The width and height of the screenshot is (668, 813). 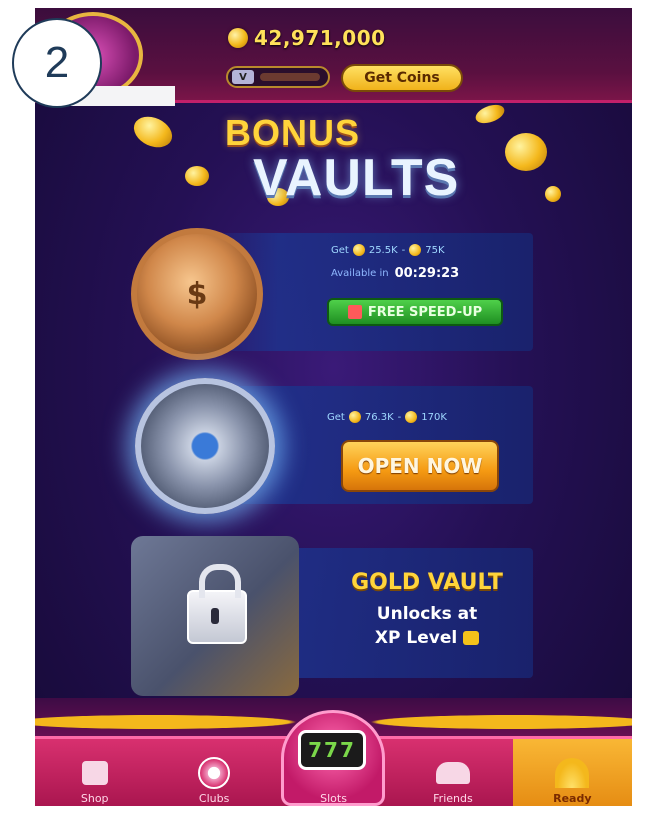 I want to click on vip-badge: V, so click(x=243, y=77).